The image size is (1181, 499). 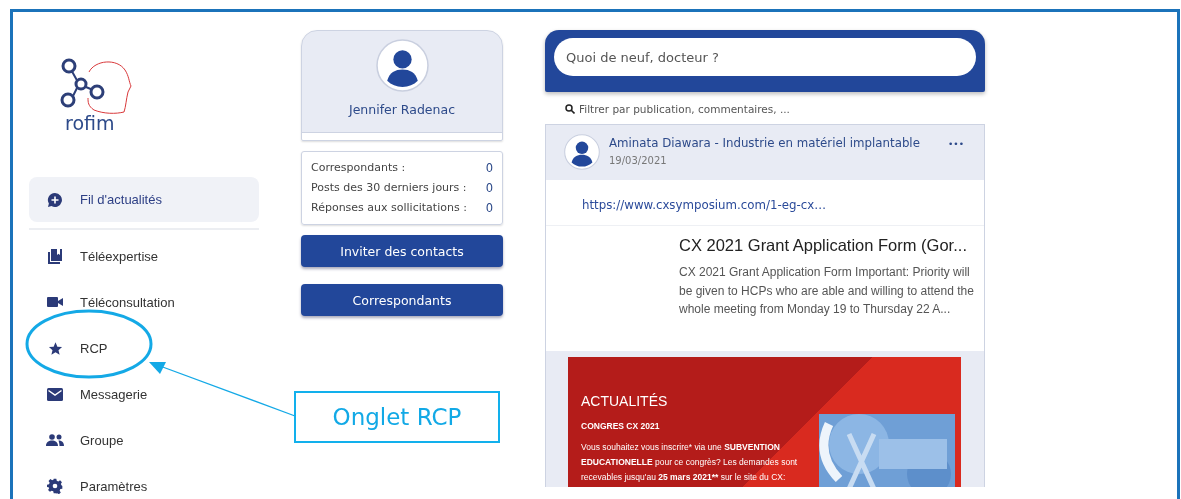 I want to click on more-button: •••, so click(x=956, y=144).